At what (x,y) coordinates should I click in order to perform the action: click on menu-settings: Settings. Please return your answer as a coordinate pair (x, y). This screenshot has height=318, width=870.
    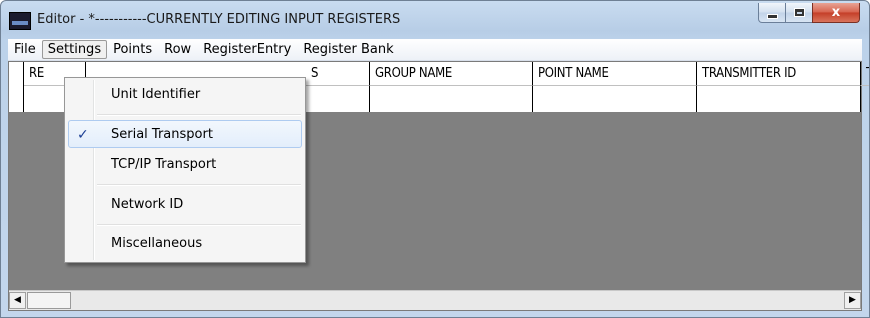
    Looking at the image, I should click on (74, 49).